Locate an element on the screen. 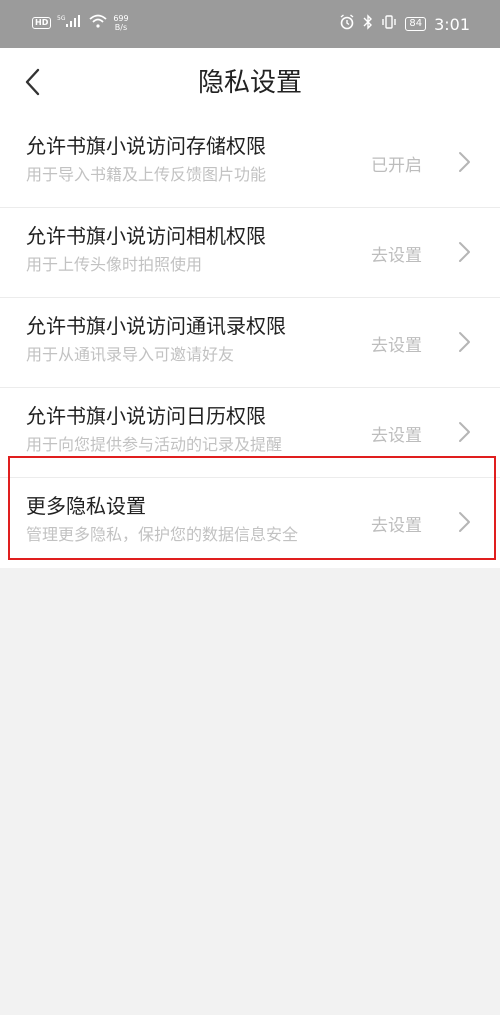  status-bar-right: 84 3:01 is located at coordinates (404, 24).